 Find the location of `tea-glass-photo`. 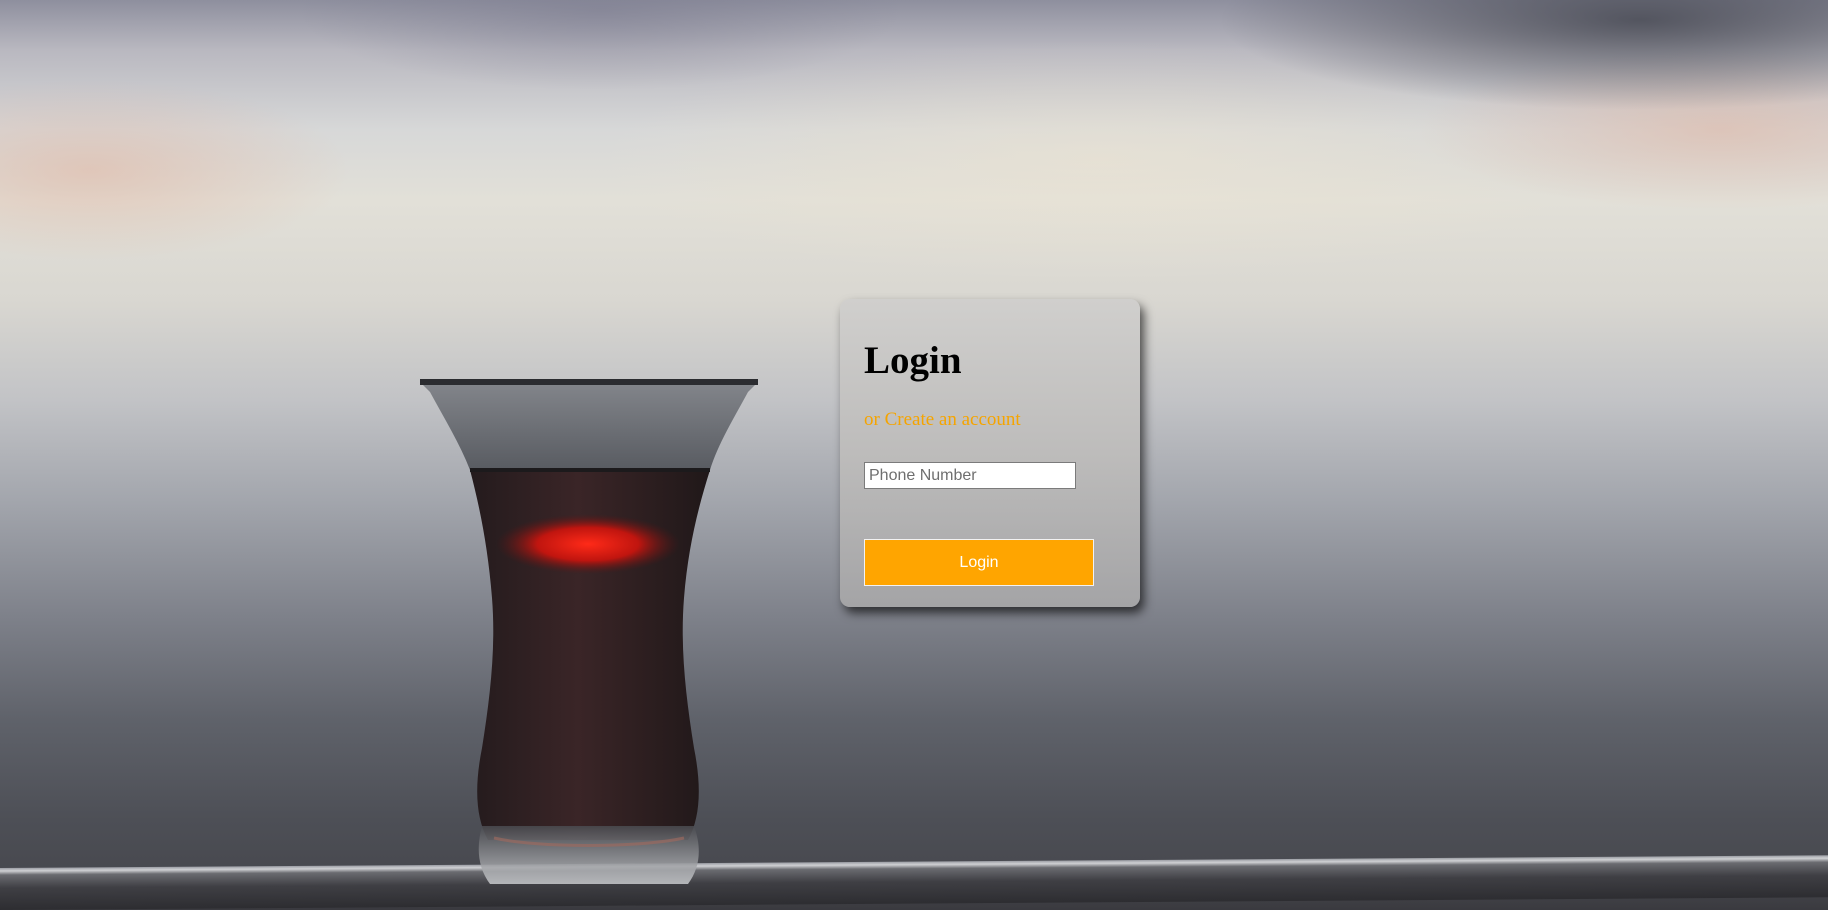

tea-glass-photo is located at coordinates (589, 634).